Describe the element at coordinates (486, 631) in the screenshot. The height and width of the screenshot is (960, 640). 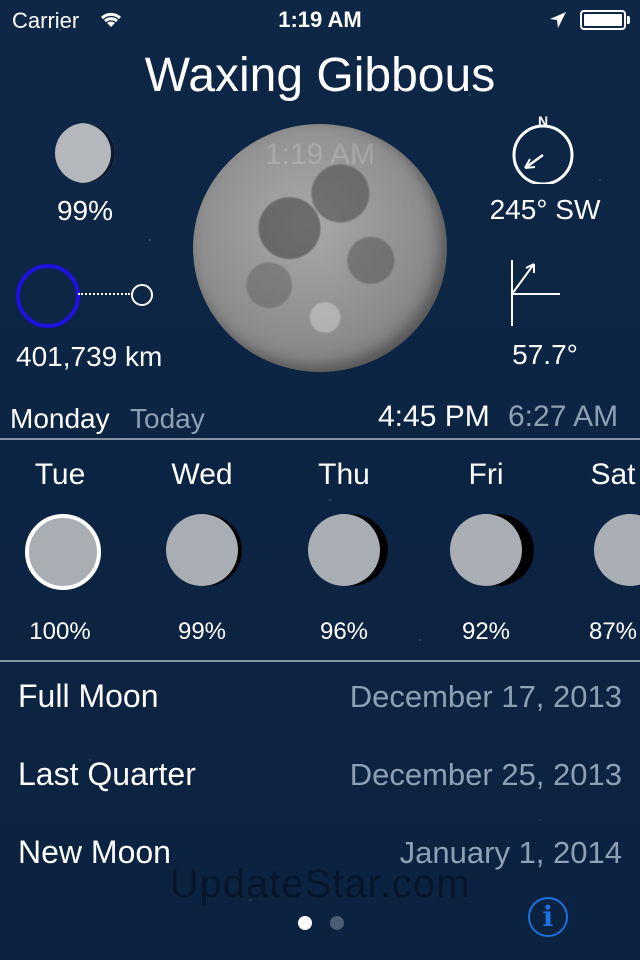
I see `forecast-percent: 92%` at that location.